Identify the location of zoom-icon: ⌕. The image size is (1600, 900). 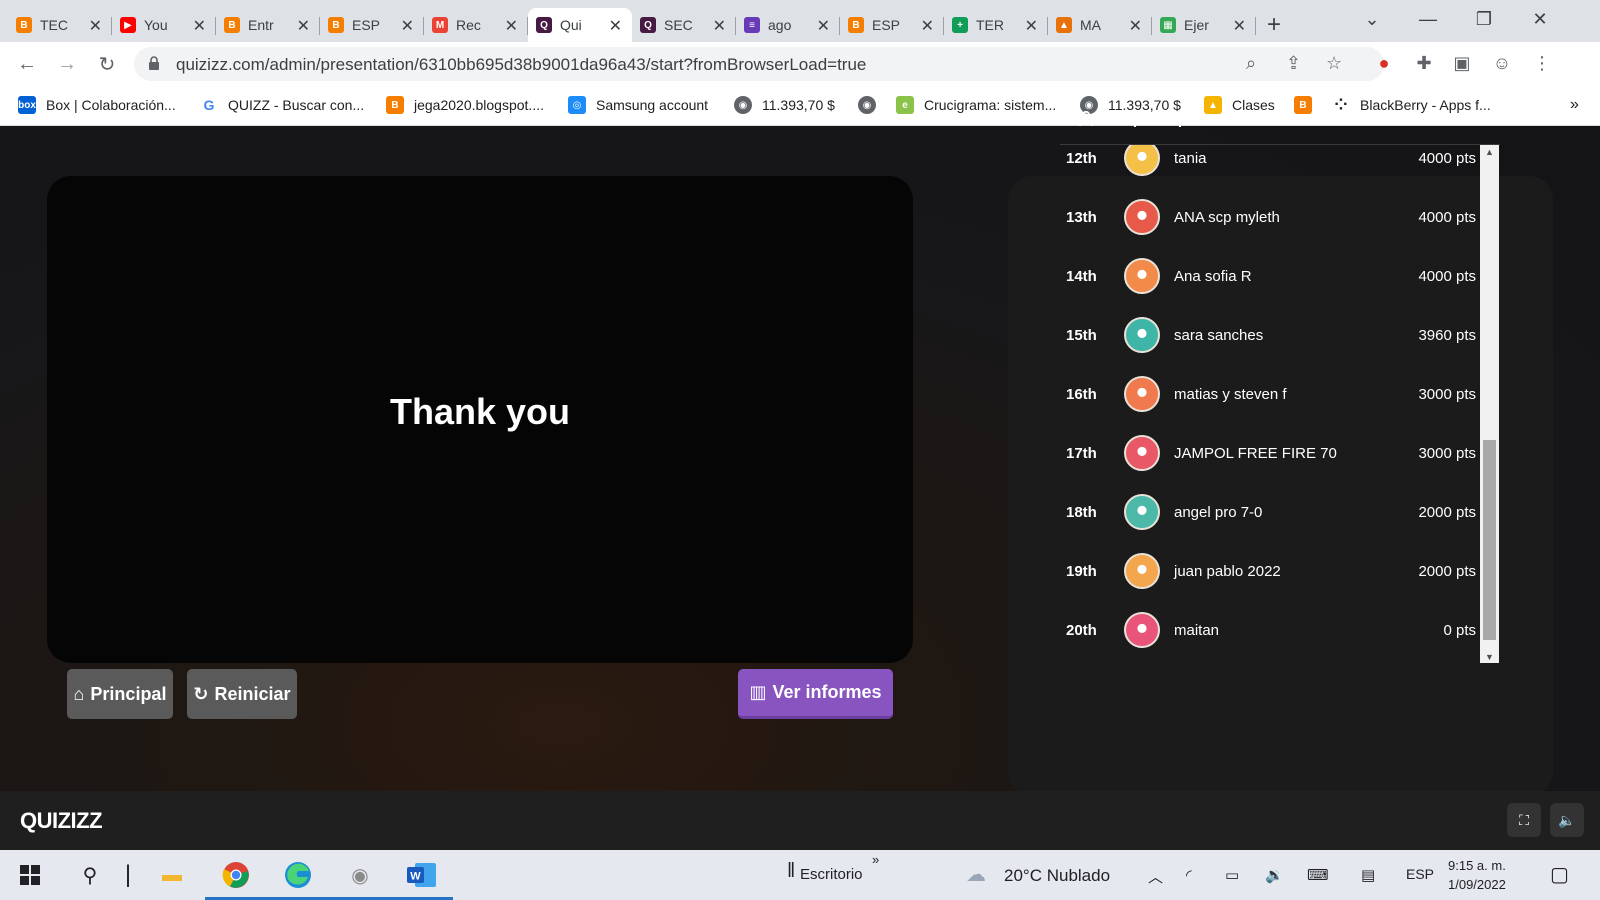
(1251, 63).